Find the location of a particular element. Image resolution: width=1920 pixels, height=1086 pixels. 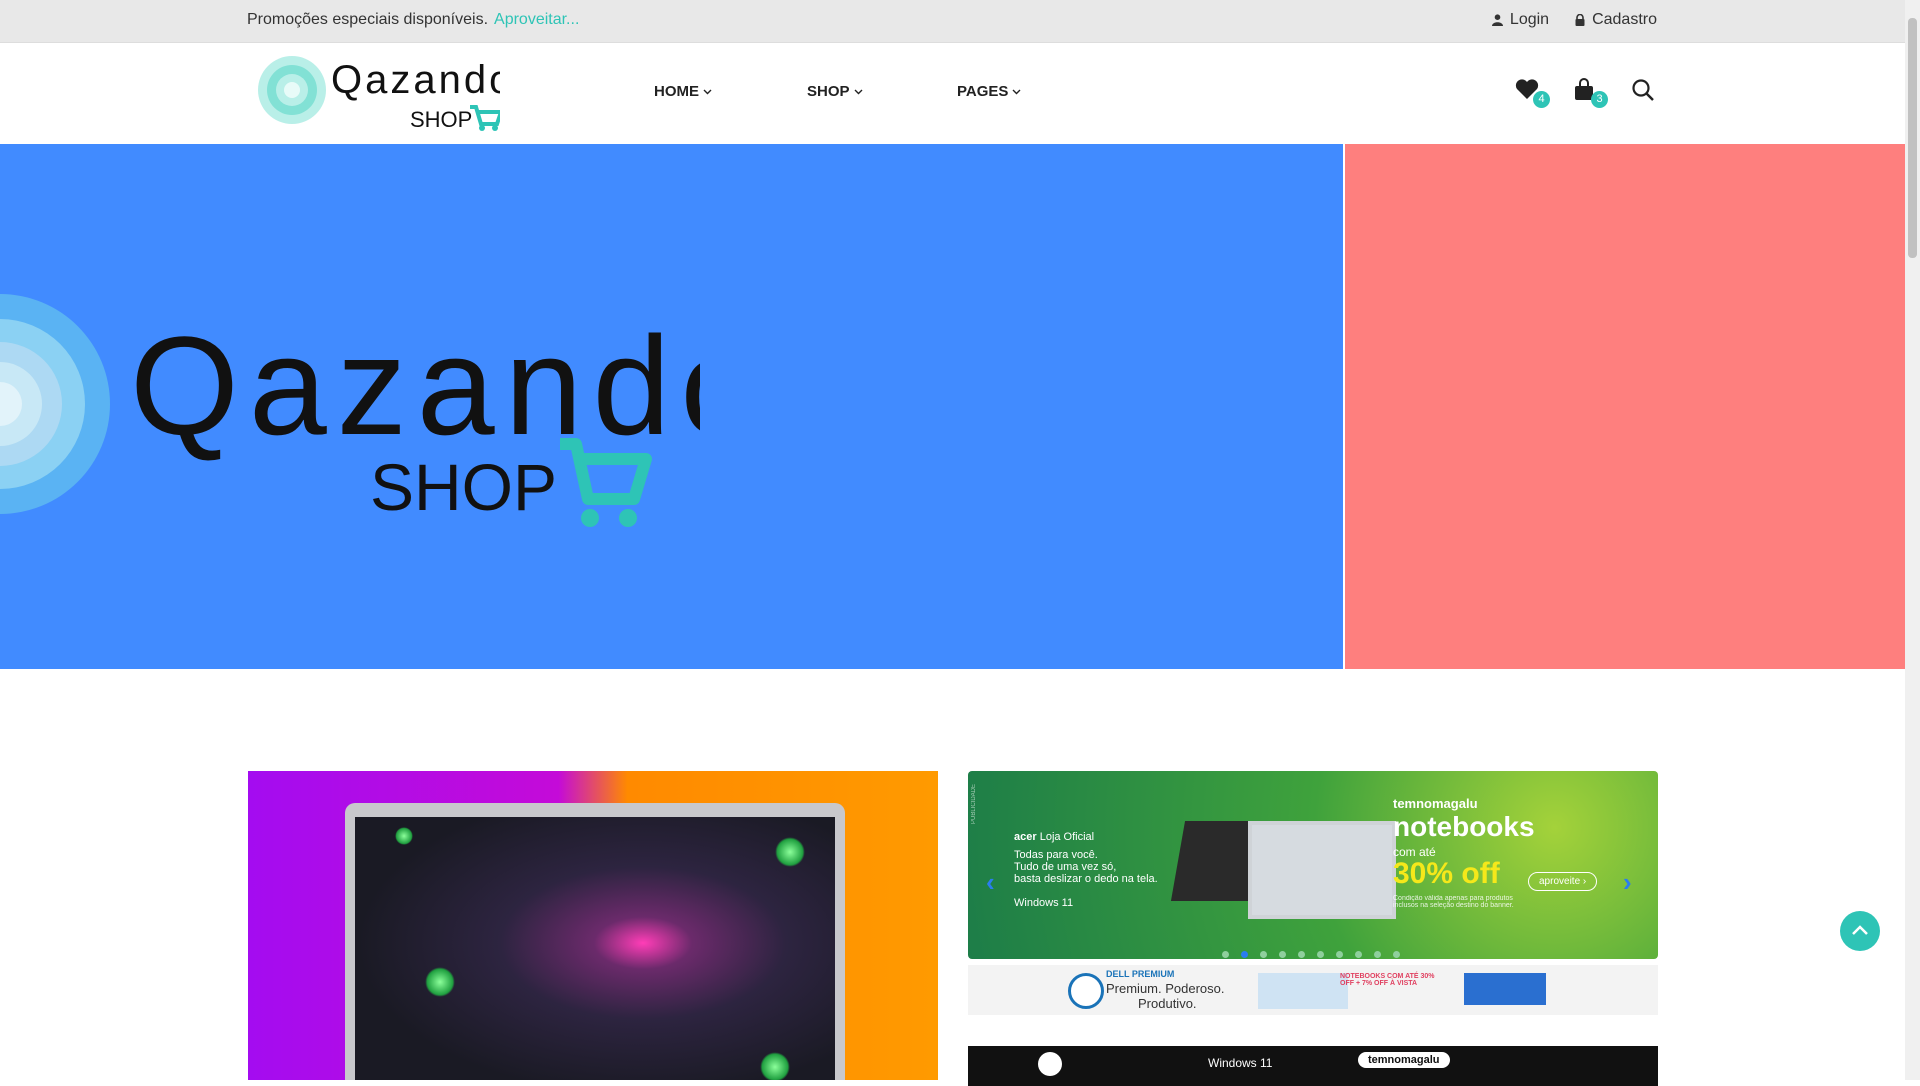

chevron-up-icon is located at coordinates (1860, 930).